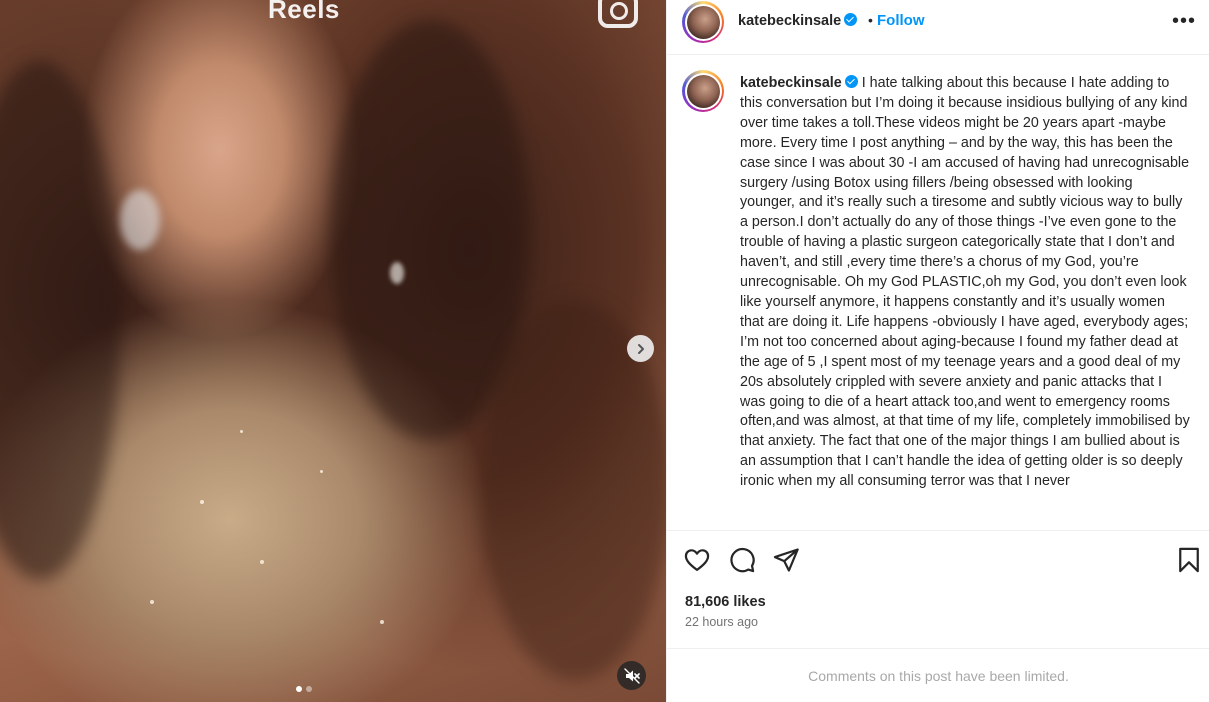 The image size is (1209, 702). Describe the element at coordinates (725, 602) in the screenshot. I see `likes-count: 81,606 likes` at that location.